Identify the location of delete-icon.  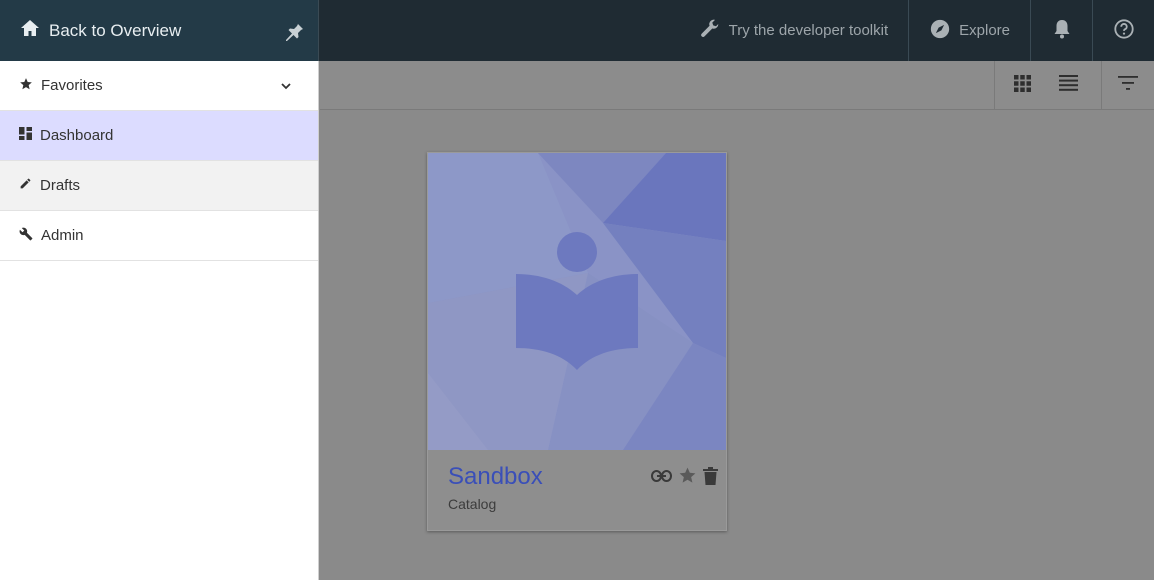
(710, 475).